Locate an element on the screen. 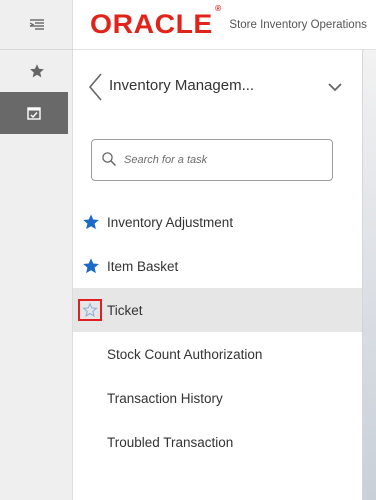 The image size is (376, 500). chevron-left-icon is located at coordinates (96, 87).